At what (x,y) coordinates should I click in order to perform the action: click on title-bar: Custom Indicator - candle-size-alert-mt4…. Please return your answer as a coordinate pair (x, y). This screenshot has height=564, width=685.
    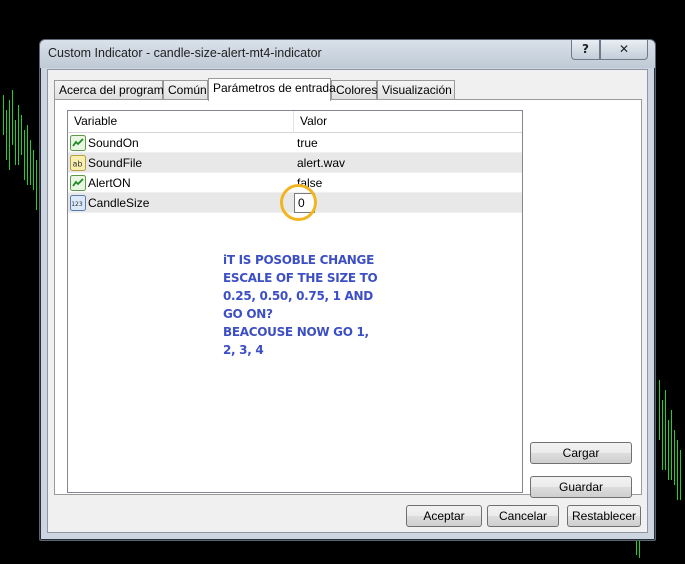
    Looking at the image, I should click on (347, 54).